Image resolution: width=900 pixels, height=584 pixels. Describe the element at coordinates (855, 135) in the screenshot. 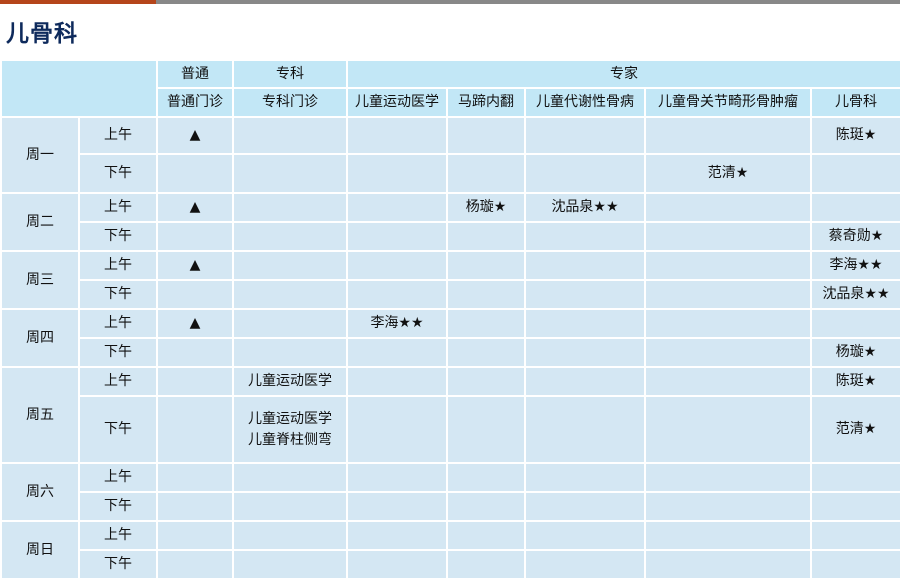

I see `schedule-cell: 陈珽★` at that location.